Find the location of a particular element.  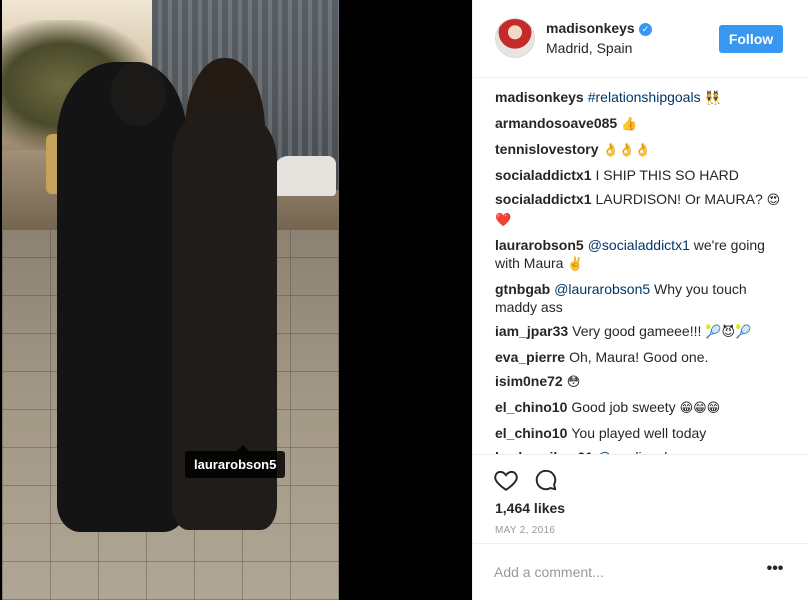

comment-row: iam_jpar33 Very good gameee!!! 🎾😈🎾 is located at coordinates (642, 332).